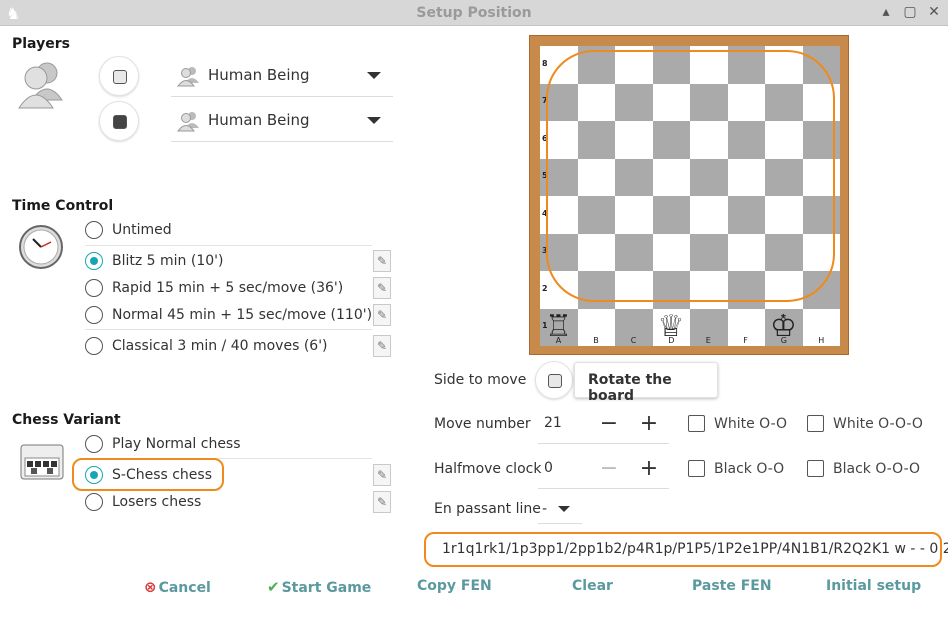 Image resolution: width=948 pixels, height=623 pixels. What do you see at coordinates (176, 444) in the screenshot?
I see `variant-option-label: Play Normal chess` at bounding box center [176, 444].